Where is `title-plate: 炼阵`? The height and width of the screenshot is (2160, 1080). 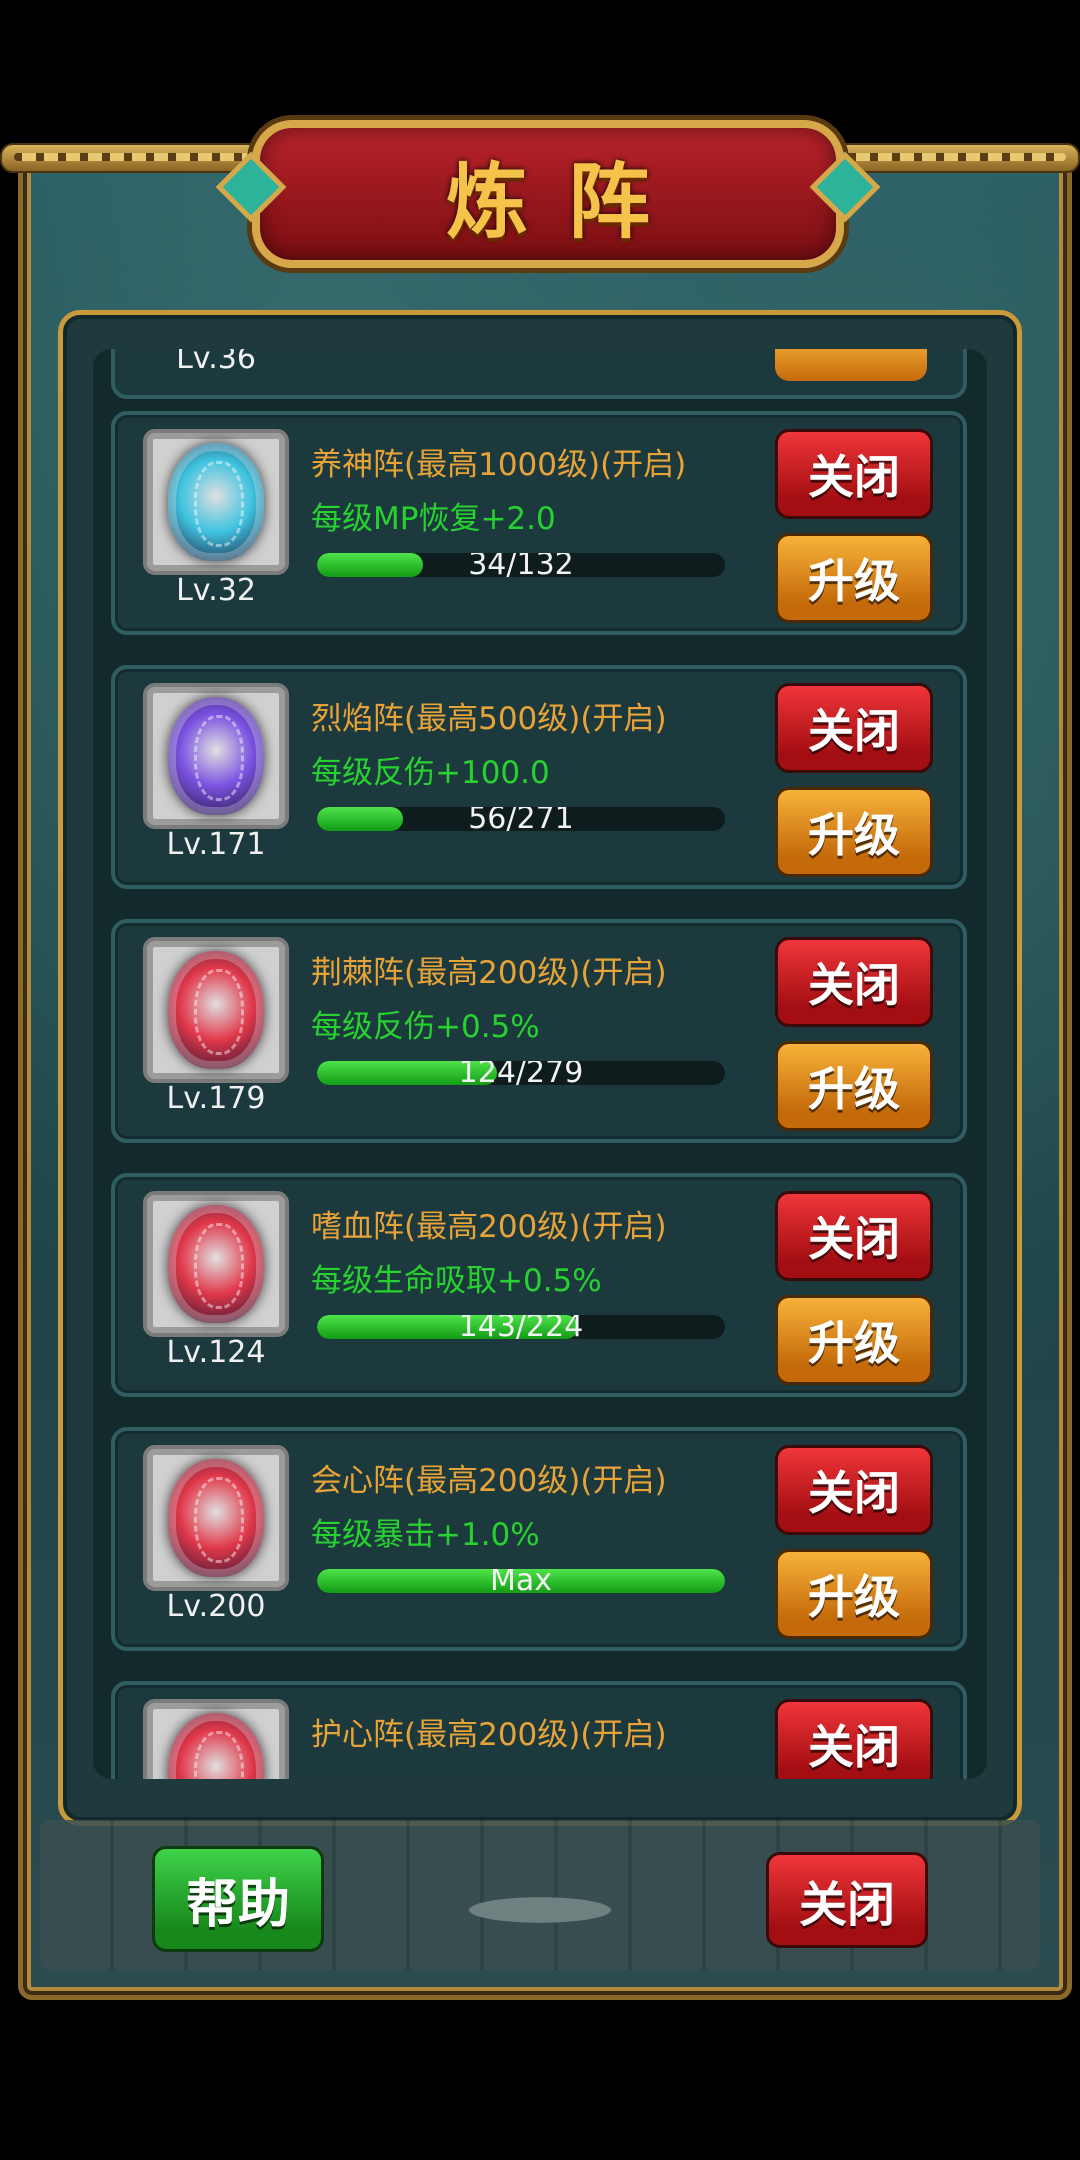 title-plate: 炼阵 is located at coordinates (548, 194).